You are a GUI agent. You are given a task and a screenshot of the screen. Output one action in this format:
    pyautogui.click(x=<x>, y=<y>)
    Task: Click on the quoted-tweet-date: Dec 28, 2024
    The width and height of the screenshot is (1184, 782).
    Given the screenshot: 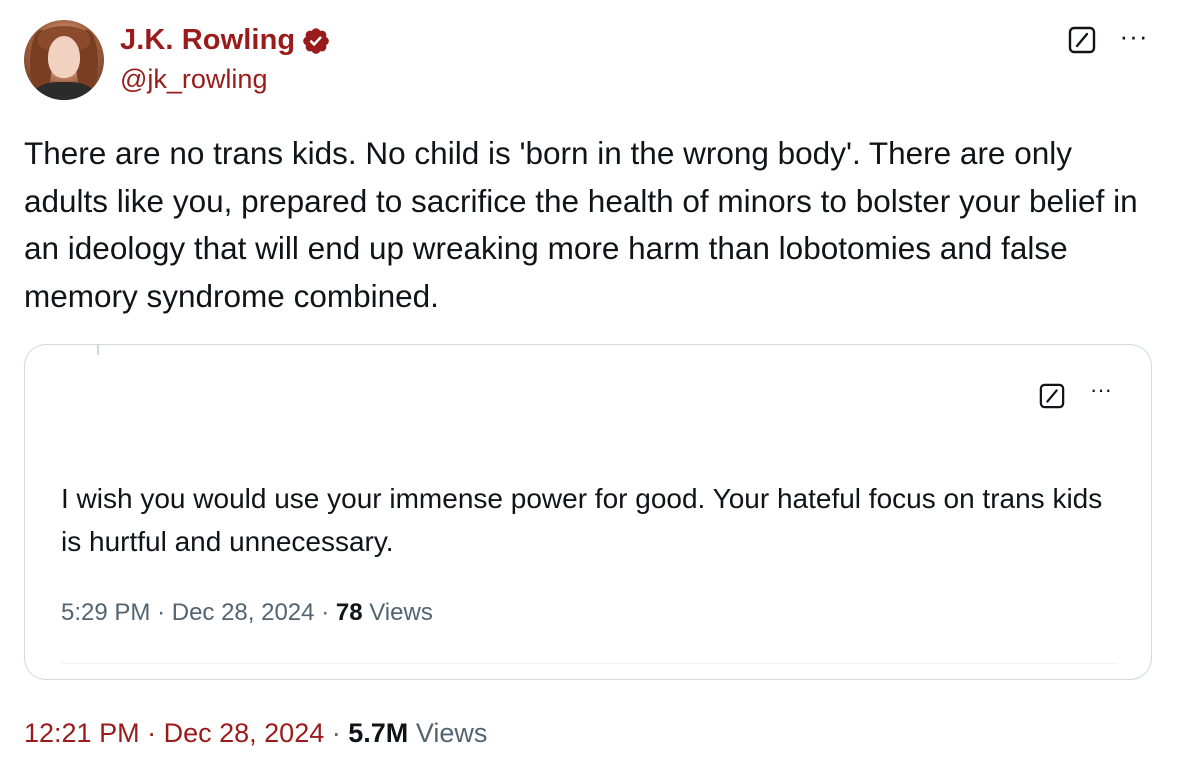 What is the action you would take?
    pyautogui.click(x=243, y=612)
    